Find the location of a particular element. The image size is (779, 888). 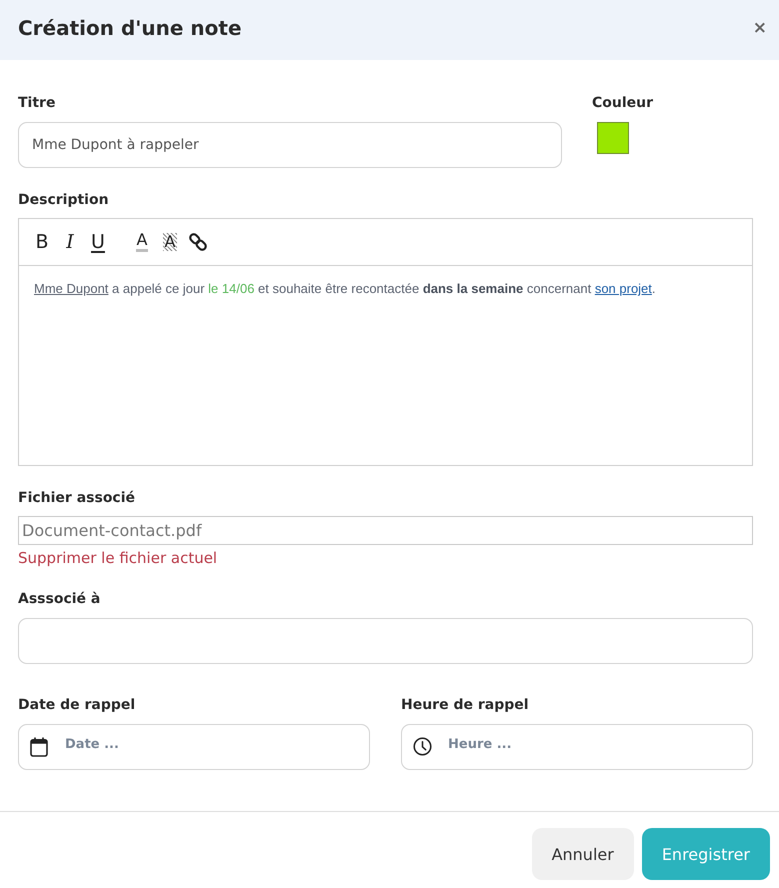

highlight-button: A is located at coordinates (170, 242).